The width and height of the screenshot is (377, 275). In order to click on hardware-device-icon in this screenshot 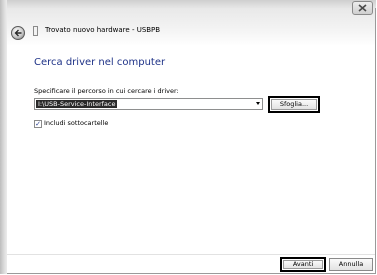, I will do `click(35, 31)`.